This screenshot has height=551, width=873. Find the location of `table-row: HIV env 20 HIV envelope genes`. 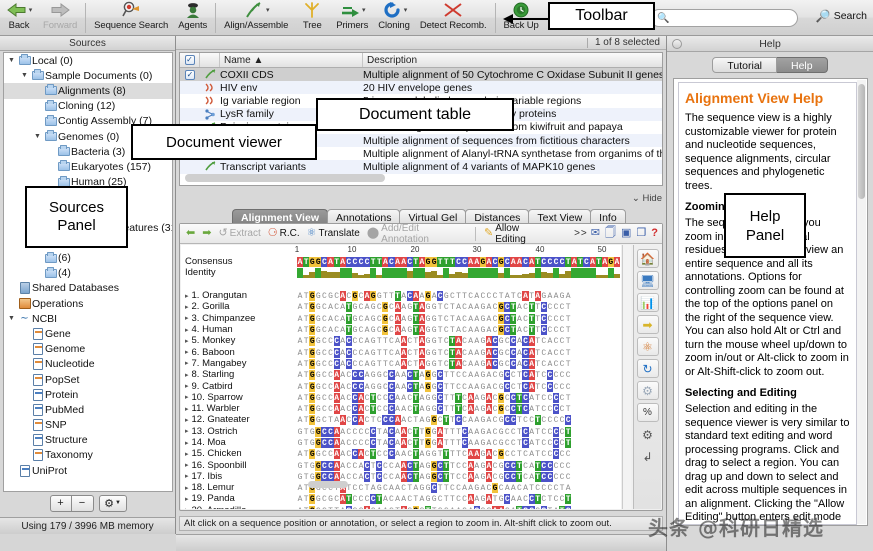

table-row: HIV env 20 HIV envelope genes is located at coordinates (421, 88).